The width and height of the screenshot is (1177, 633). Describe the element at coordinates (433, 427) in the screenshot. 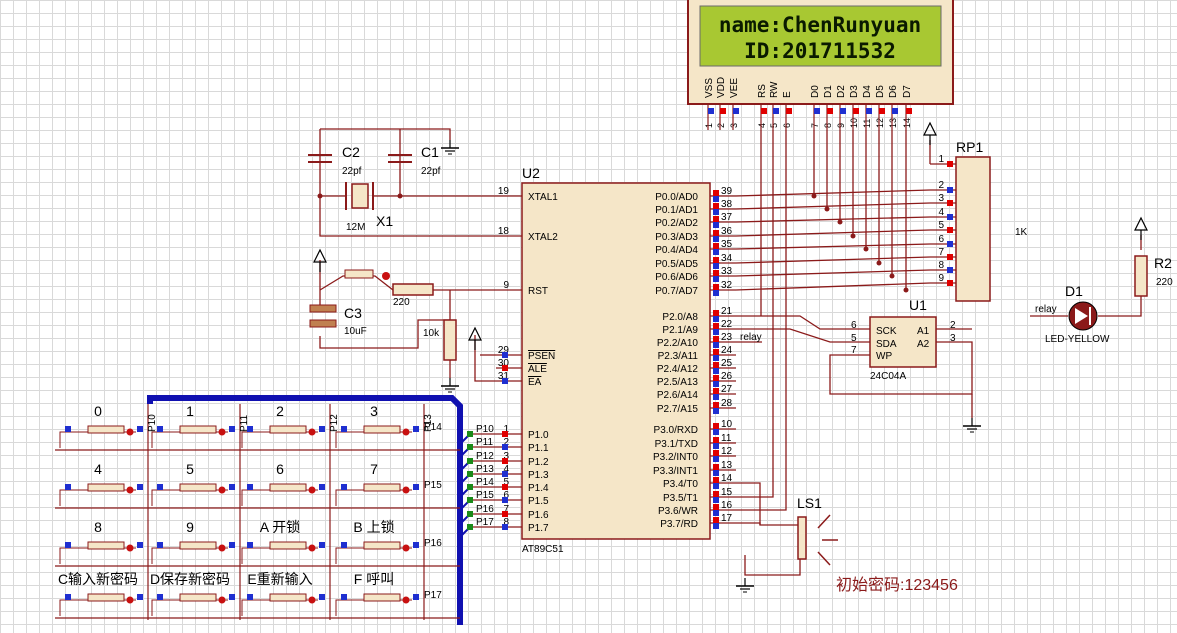

I see `keypad-row-net: P14` at that location.